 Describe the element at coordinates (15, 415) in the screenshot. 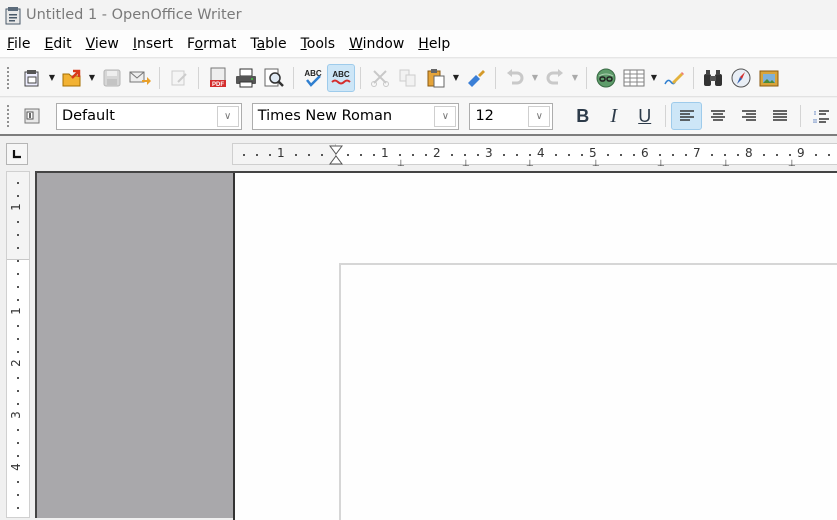

I see `ruler-tick-label: 3` at that location.